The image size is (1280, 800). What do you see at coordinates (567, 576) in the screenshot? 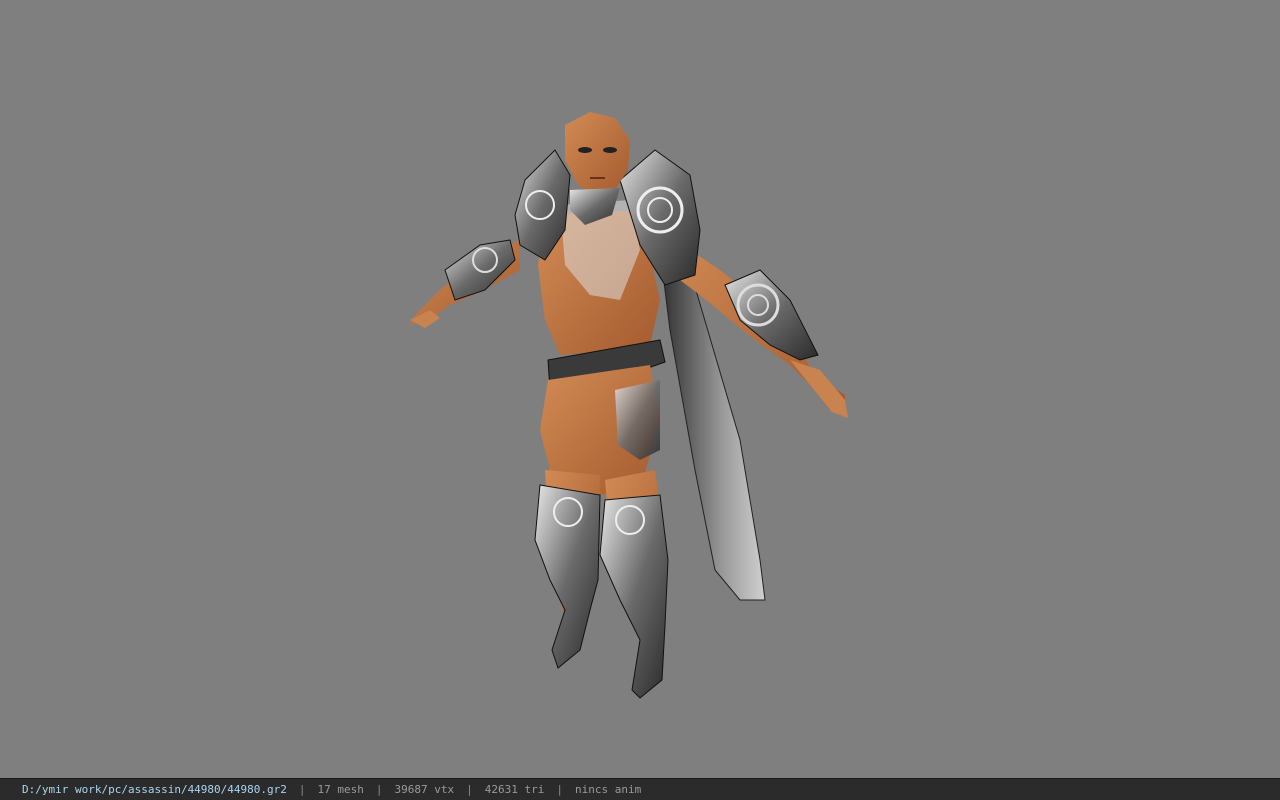
I see `left-boot` at bounding box center [567, 576].